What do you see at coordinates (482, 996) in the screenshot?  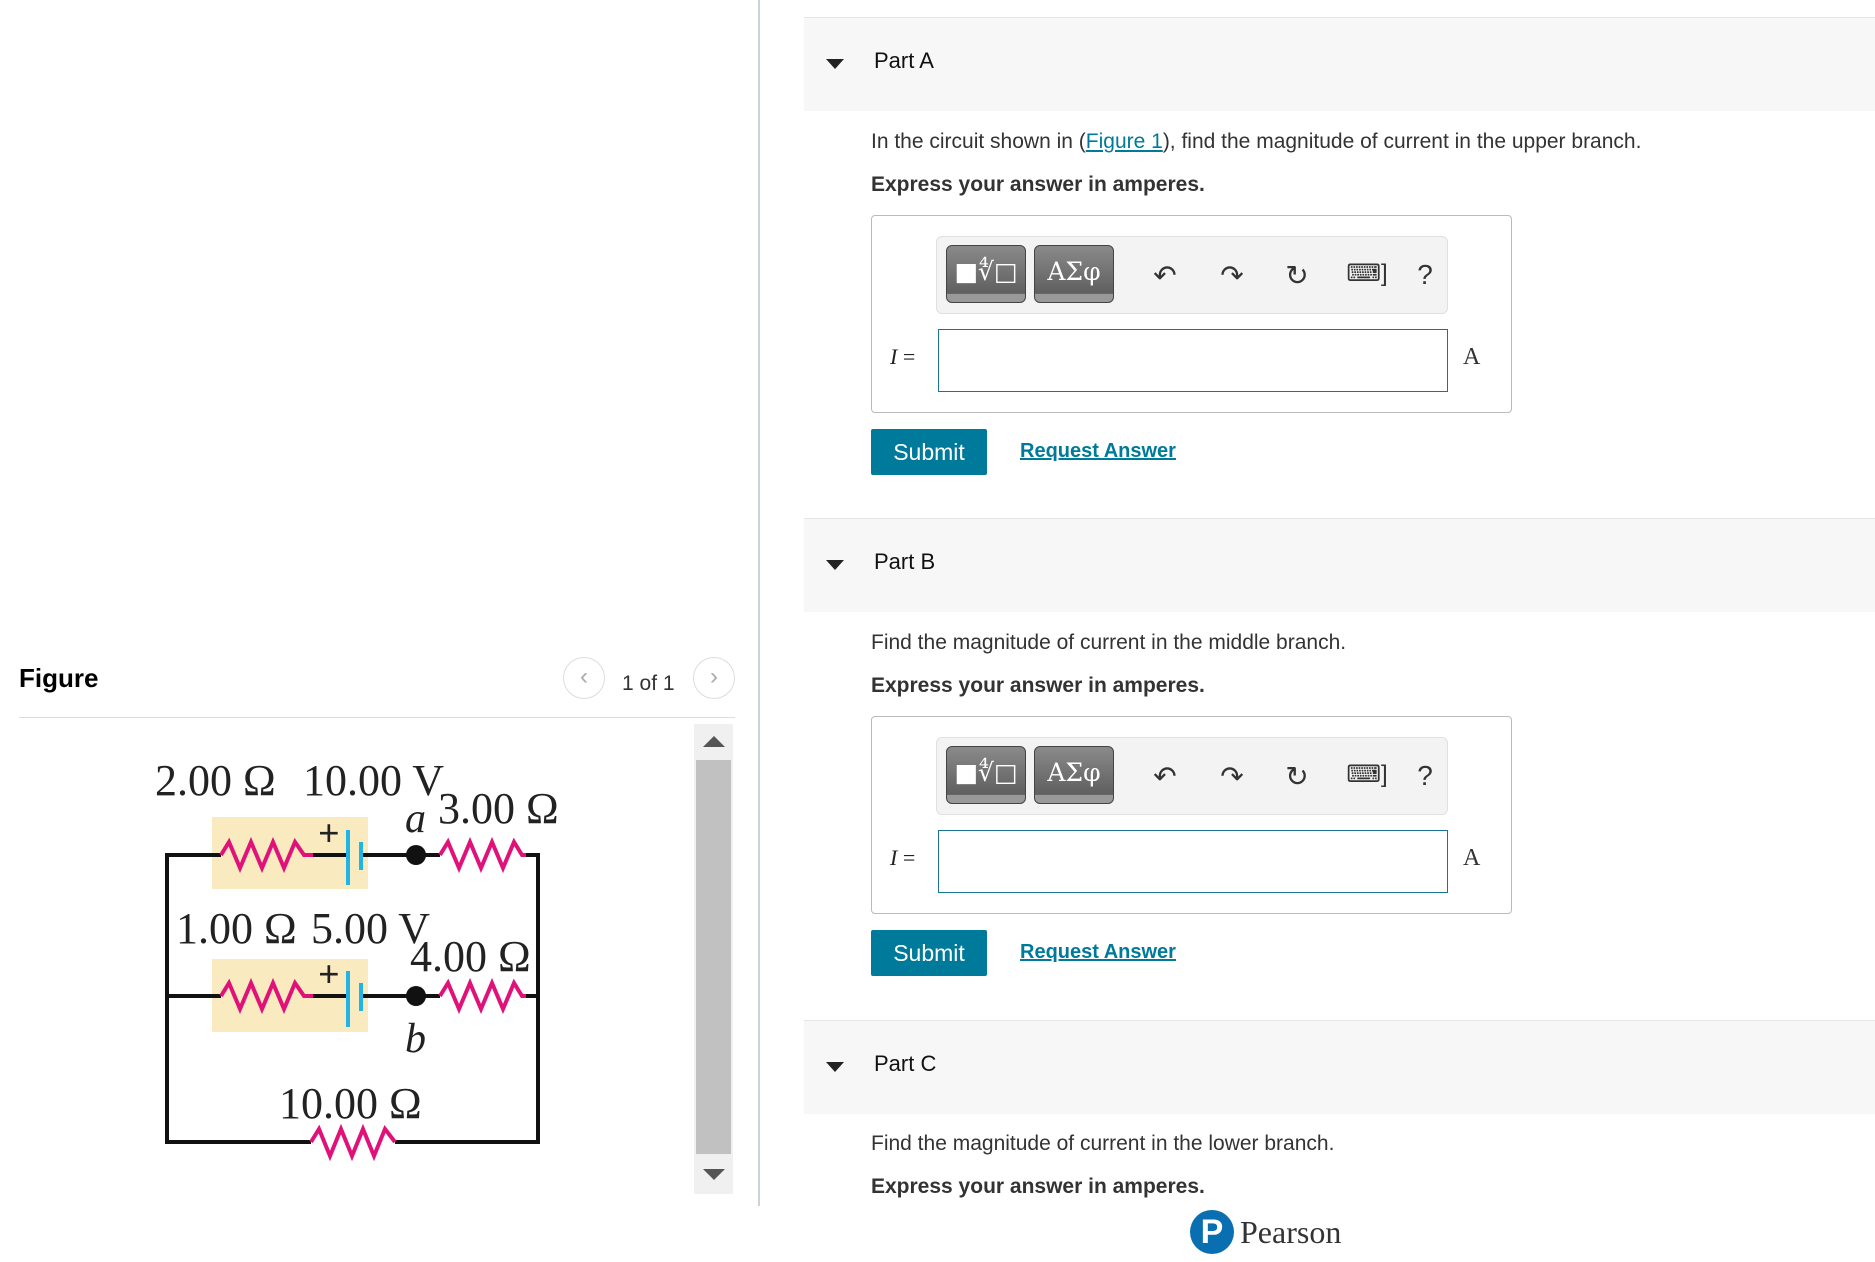 I see `resistor-4ohm` at bounding box center [482, 996].